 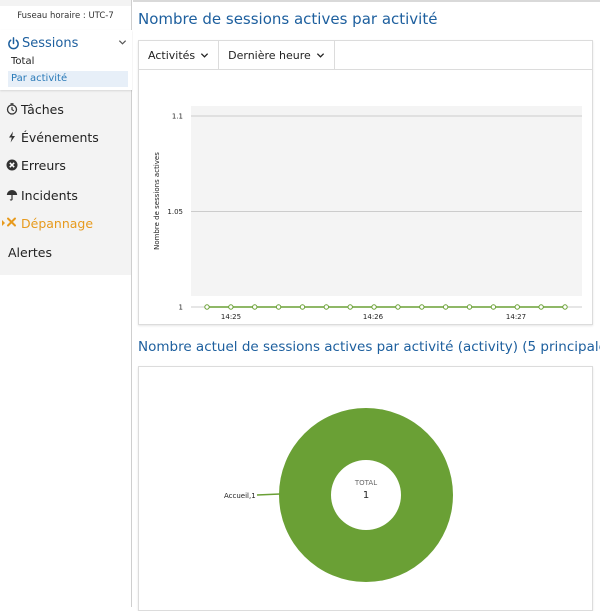 I want to click on sessions-group: Sessions Total Par activité, so click(x=66, y=60).